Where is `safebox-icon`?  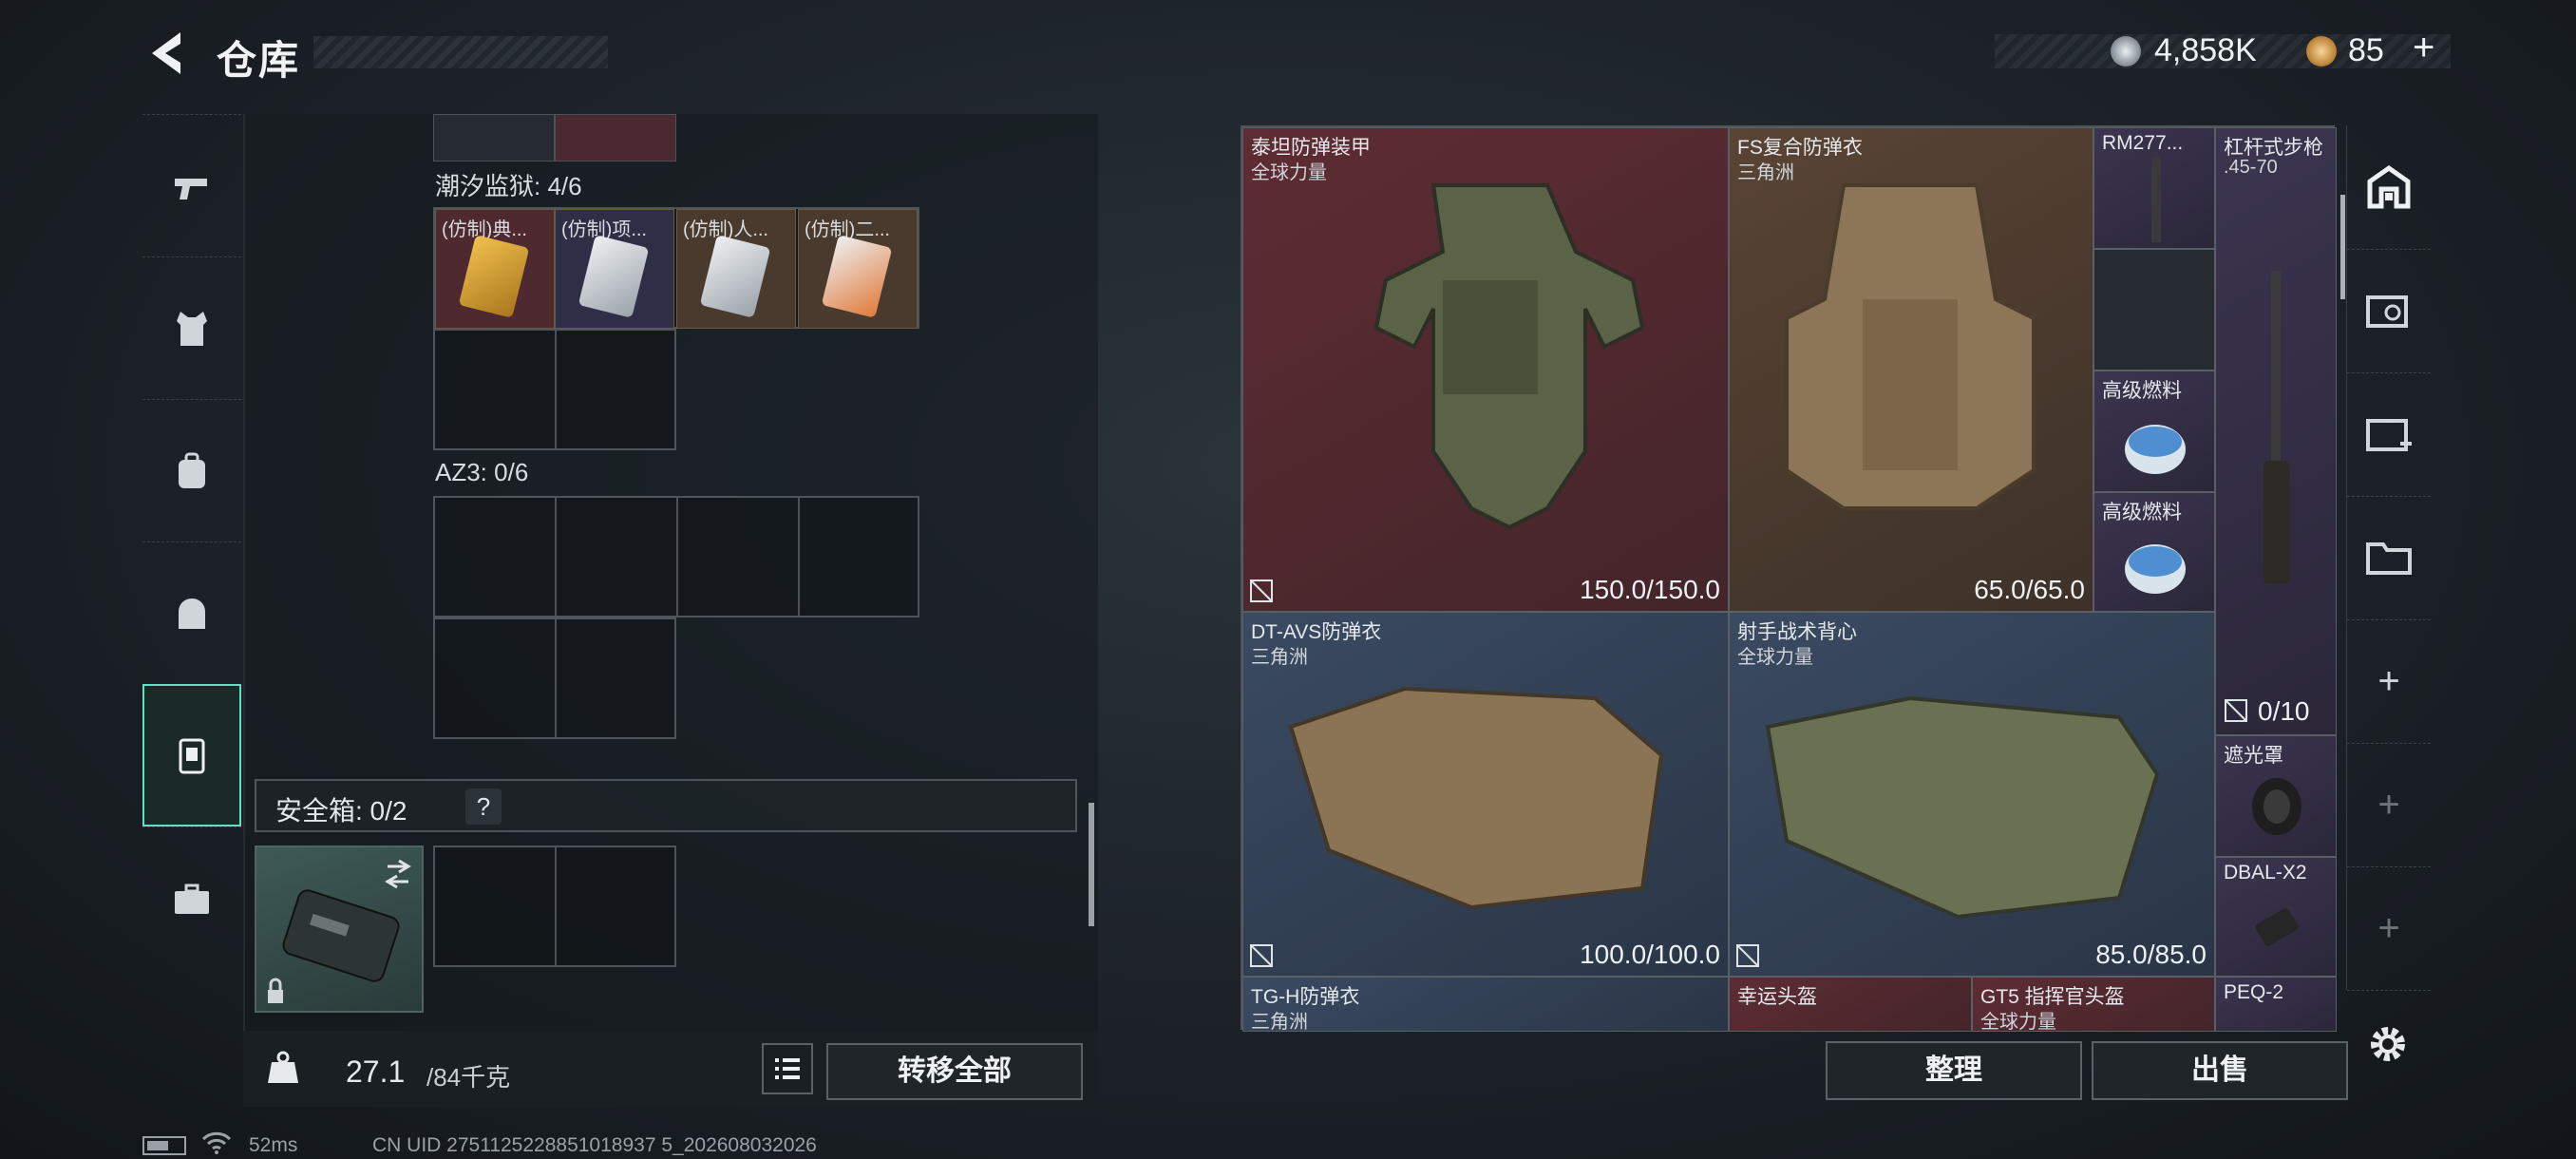
safebox-icon is located at coordinates (192, 756).